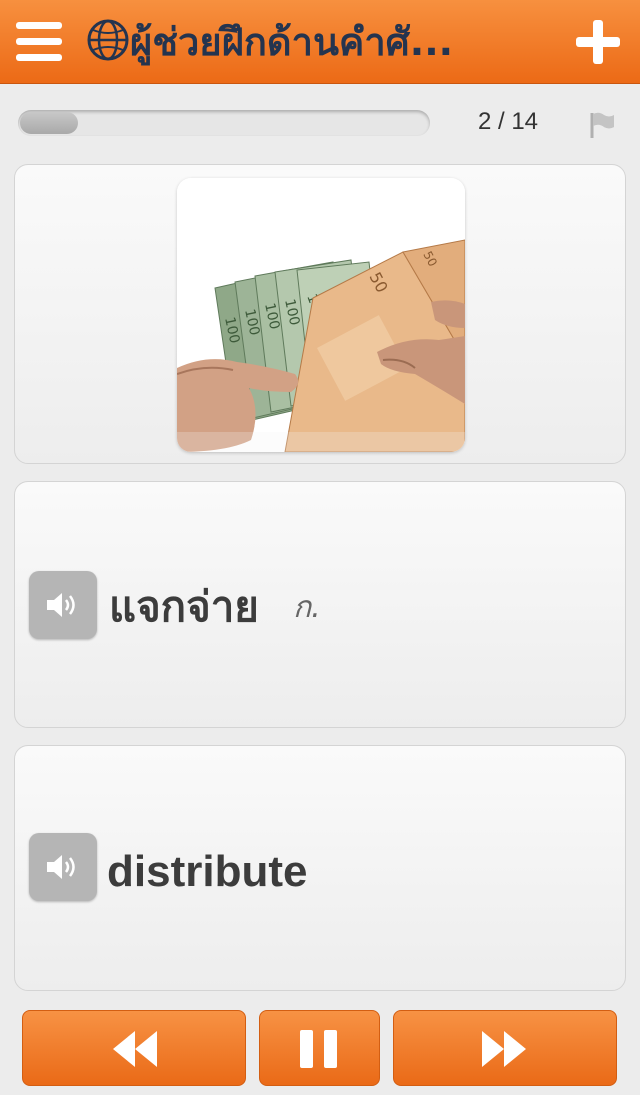  I want to click on thai-word: แจกจ่าย, so click(184, 606).